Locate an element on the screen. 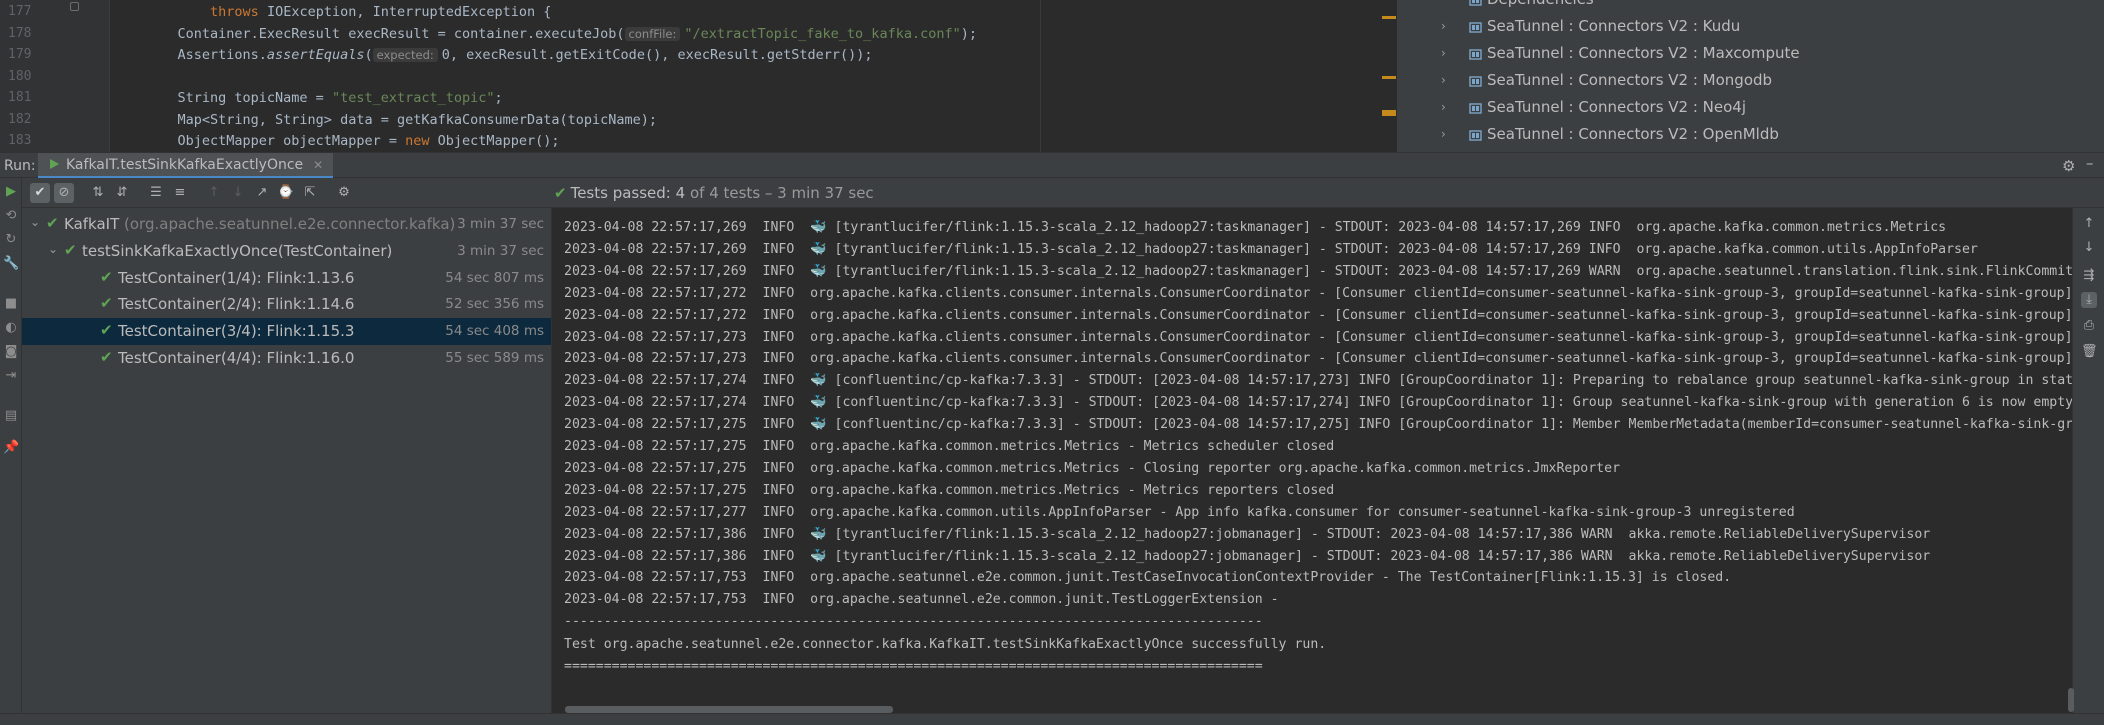  scroll-to-end-icon: ⤓ is located at coordinates (2089, 300).